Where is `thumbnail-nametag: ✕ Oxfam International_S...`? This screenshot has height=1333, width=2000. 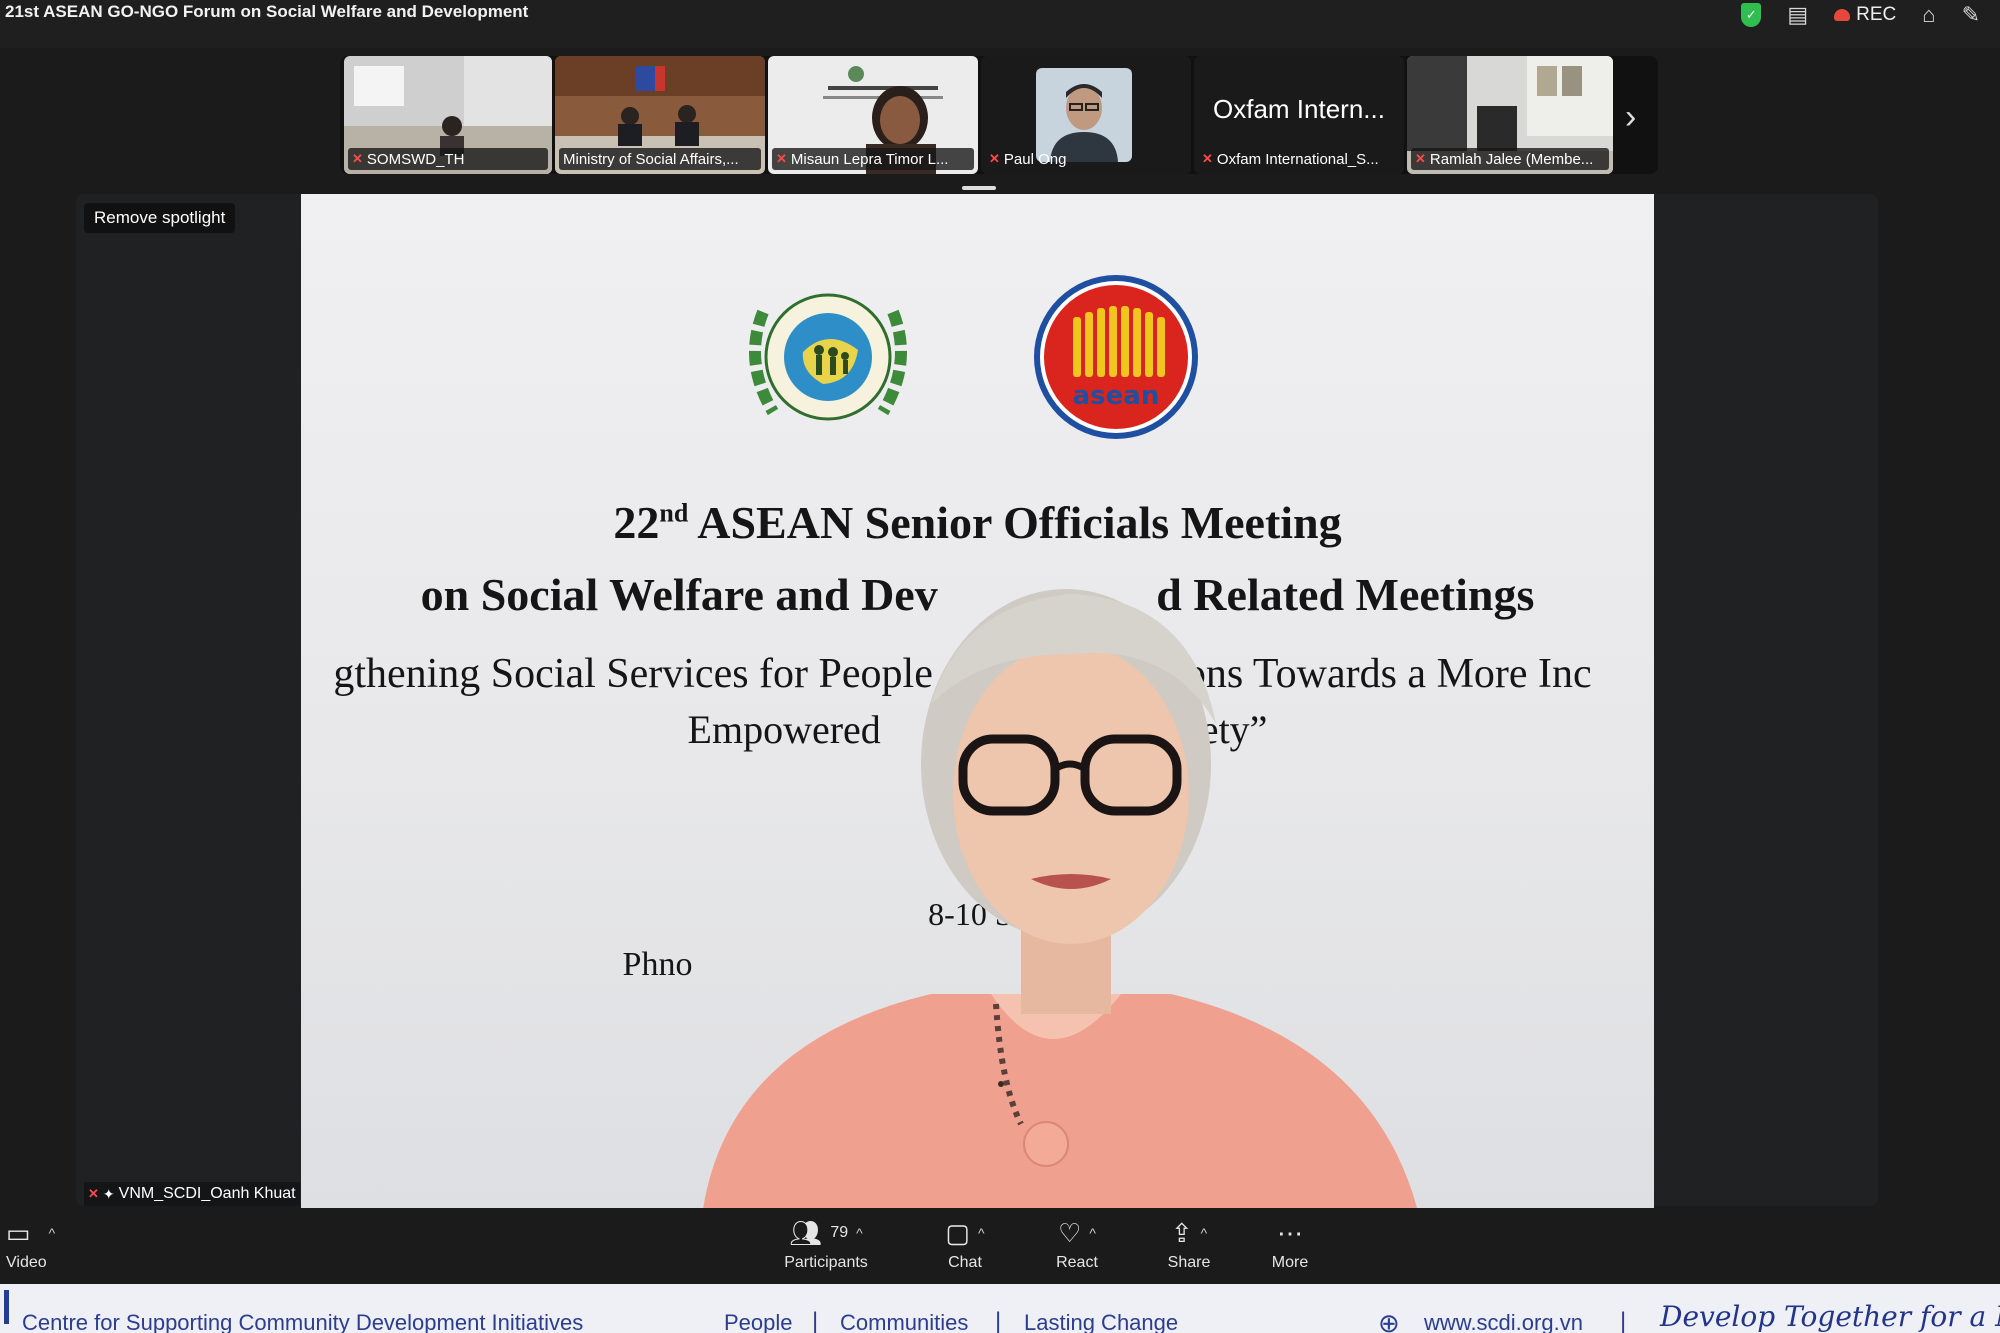
thumbnail-nametag: ✕ Oxfam International_S... is located at coordinates (1299, 159).